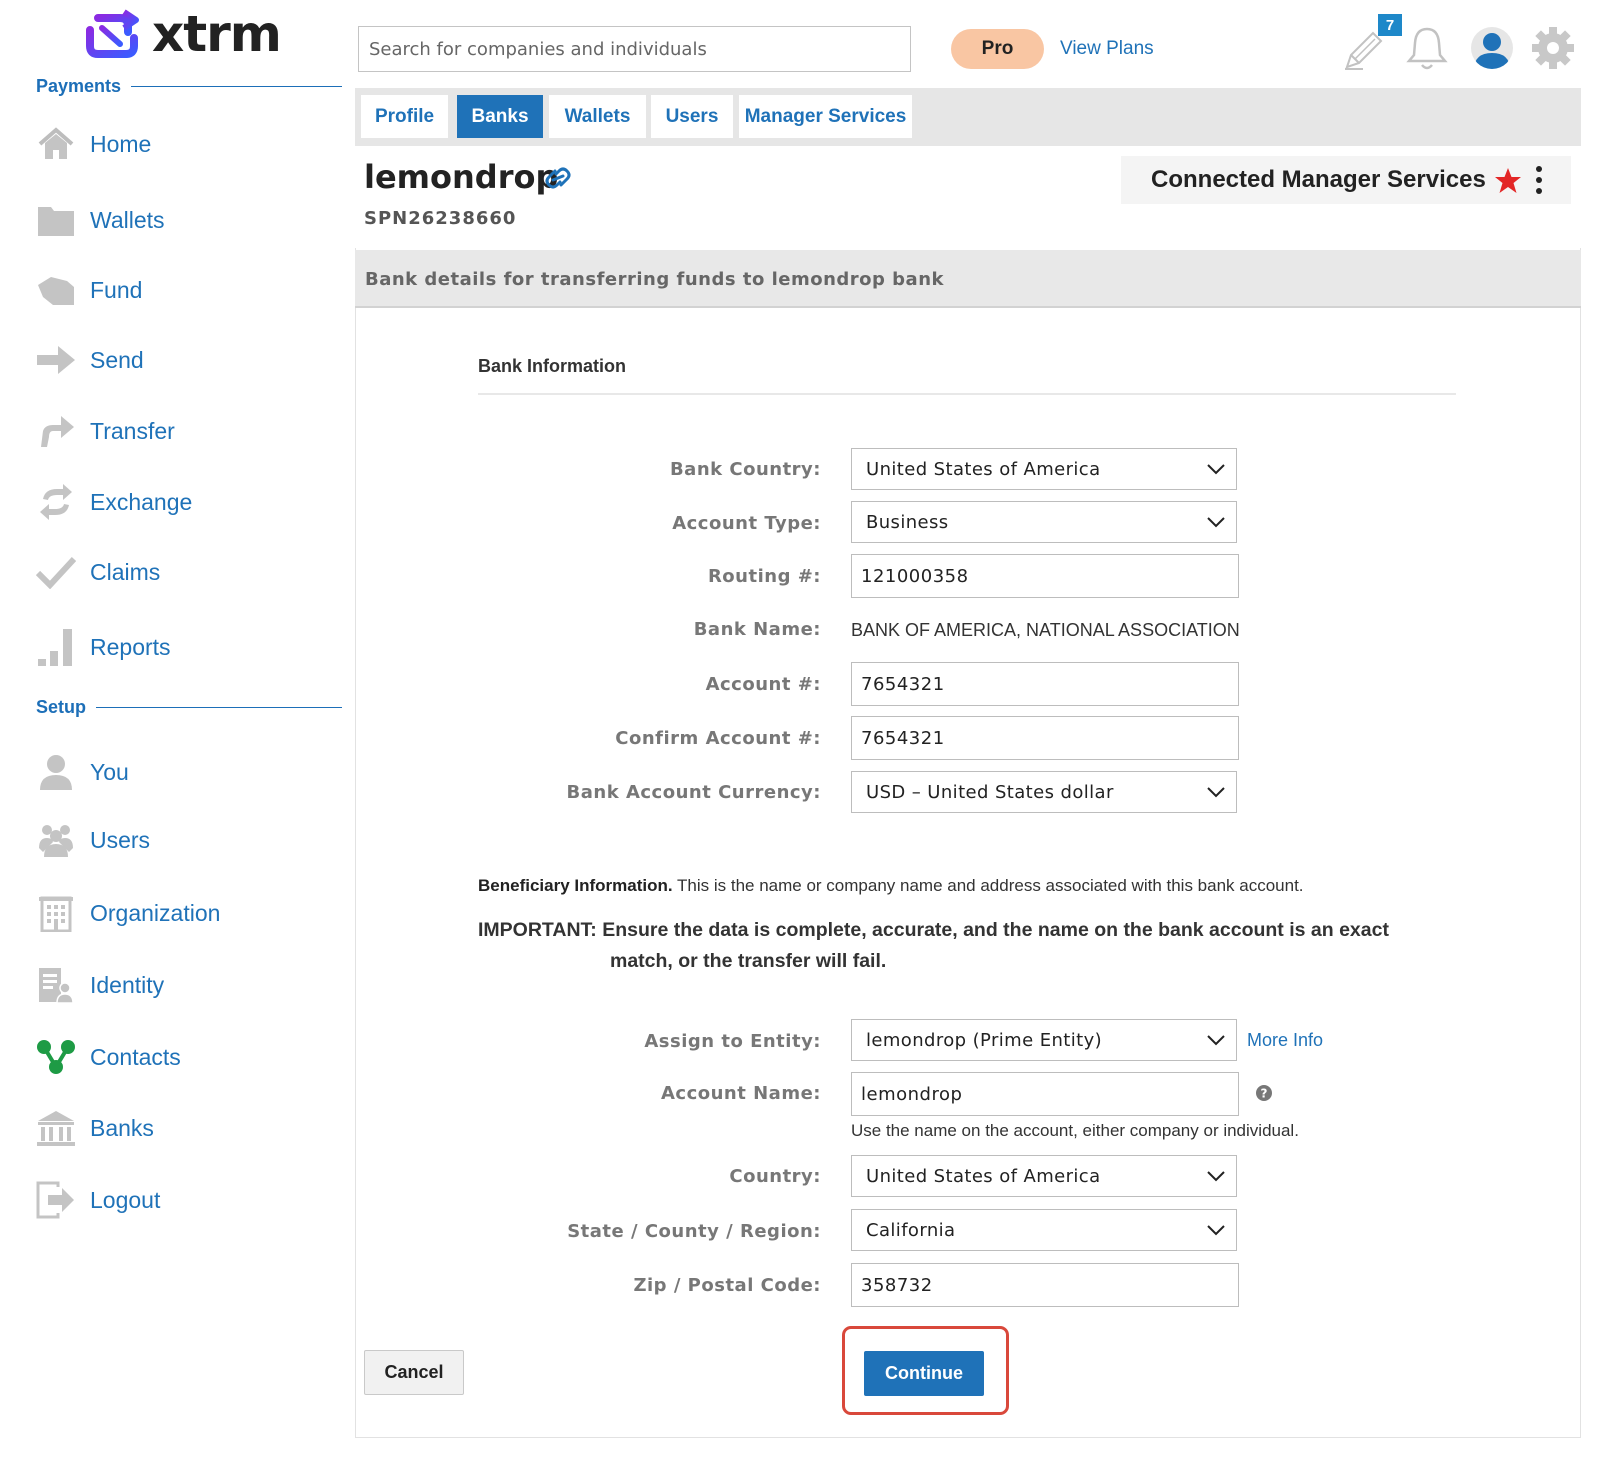 The height and width of the screenshot is (1468, 1606). What do you see at coordinates (109, 771) in the screenshot?
I see `sidebar-item-label: You` at bounding box center [109, 771].